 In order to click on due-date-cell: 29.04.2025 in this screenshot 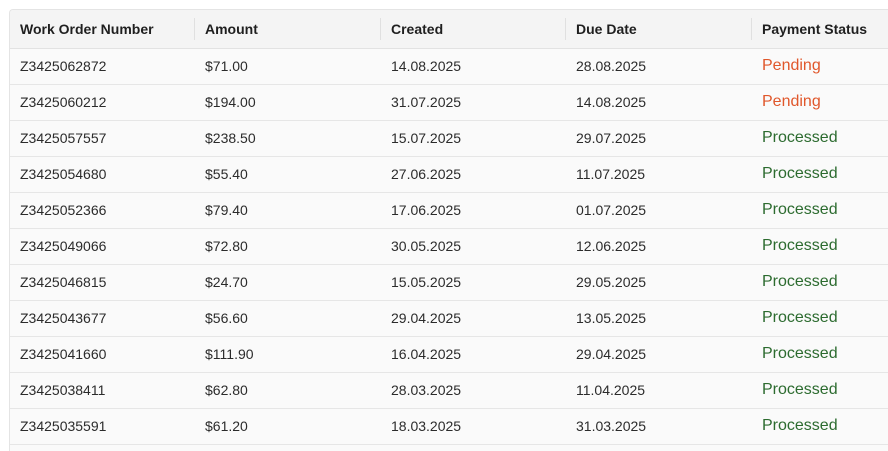, I will do `click(659, 354)`.